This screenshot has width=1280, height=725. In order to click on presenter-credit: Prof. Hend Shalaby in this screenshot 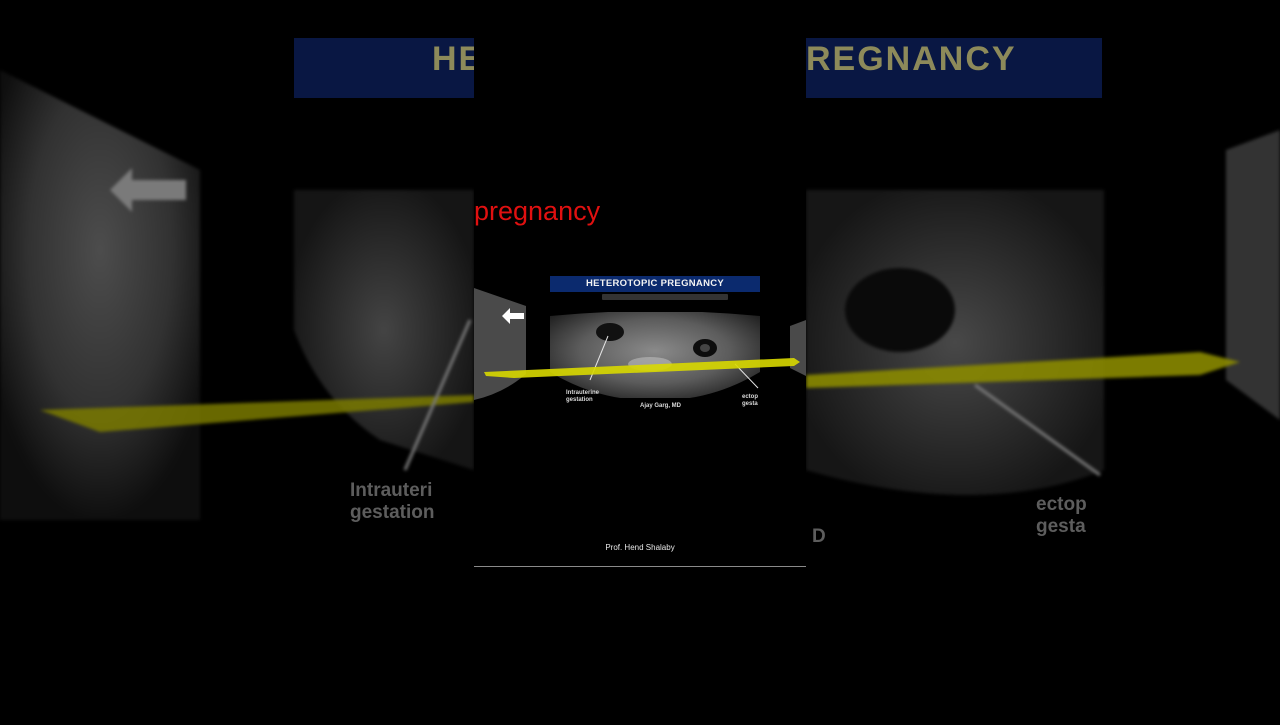, I will do `click(640, 547)`.